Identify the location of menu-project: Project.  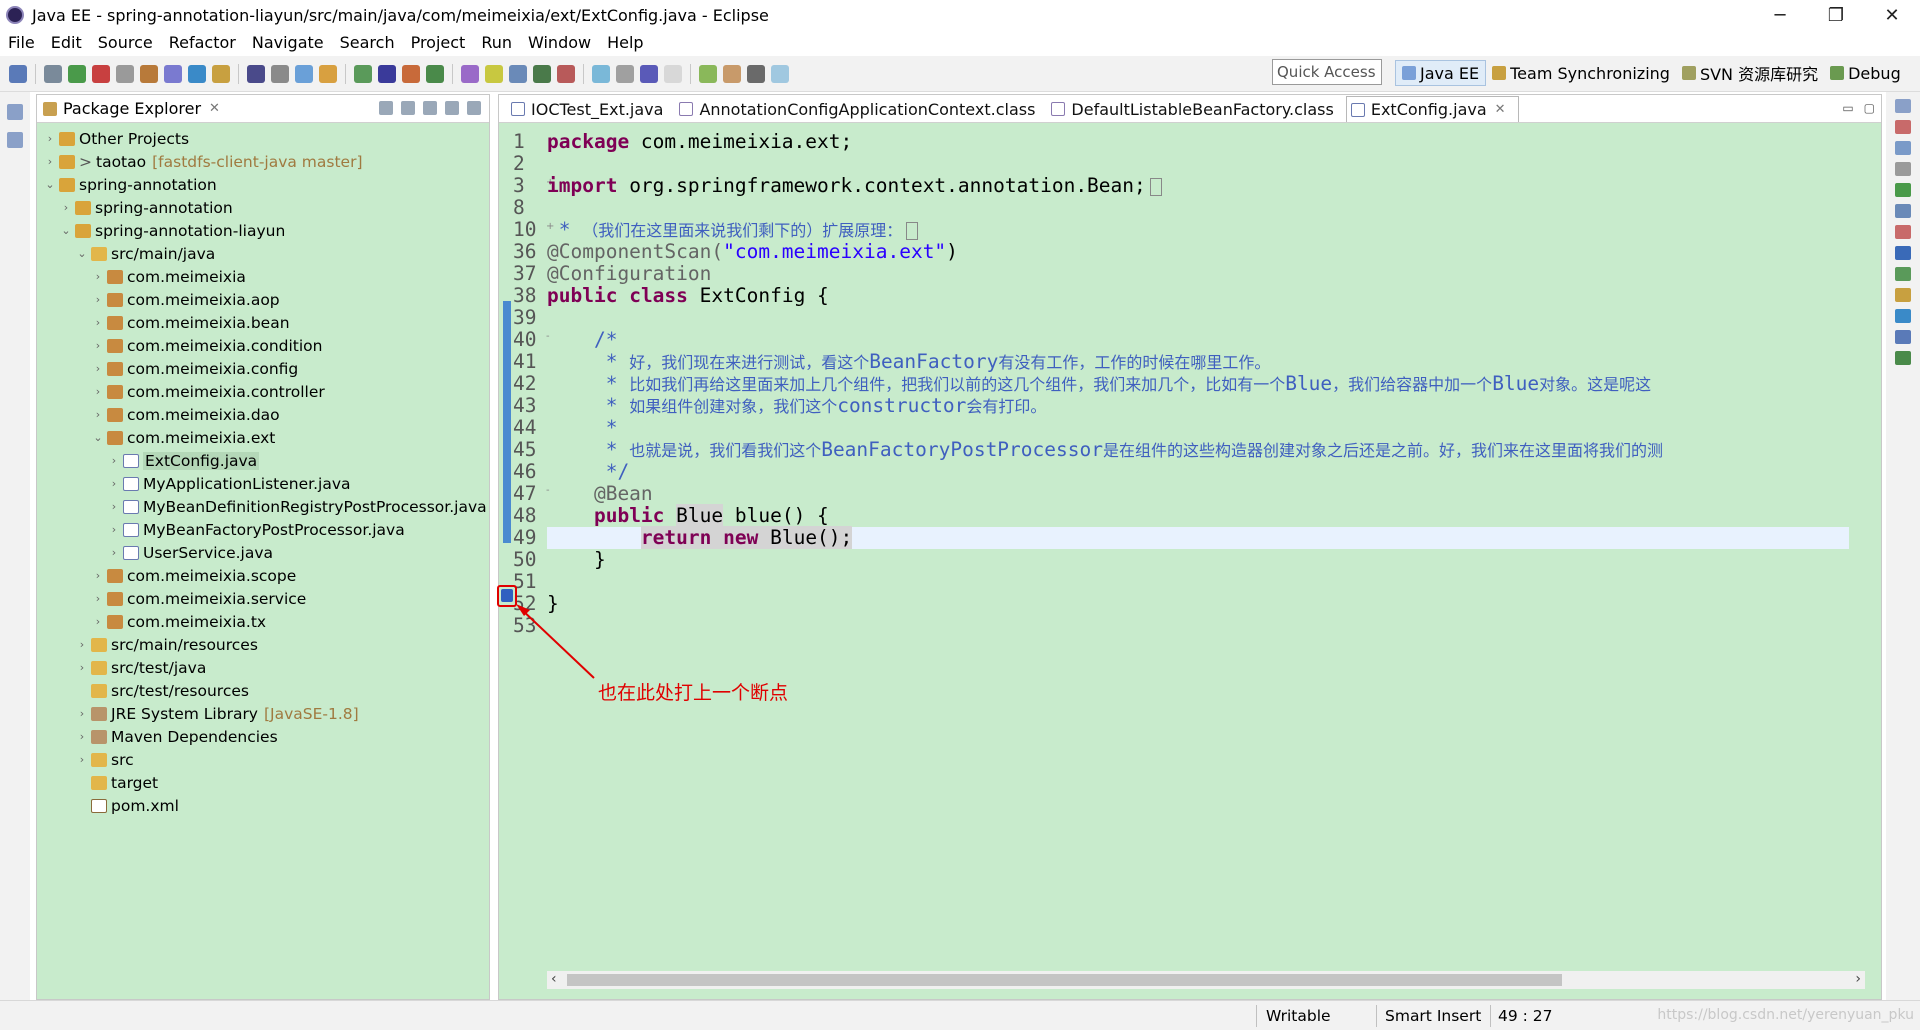
(438, 42).